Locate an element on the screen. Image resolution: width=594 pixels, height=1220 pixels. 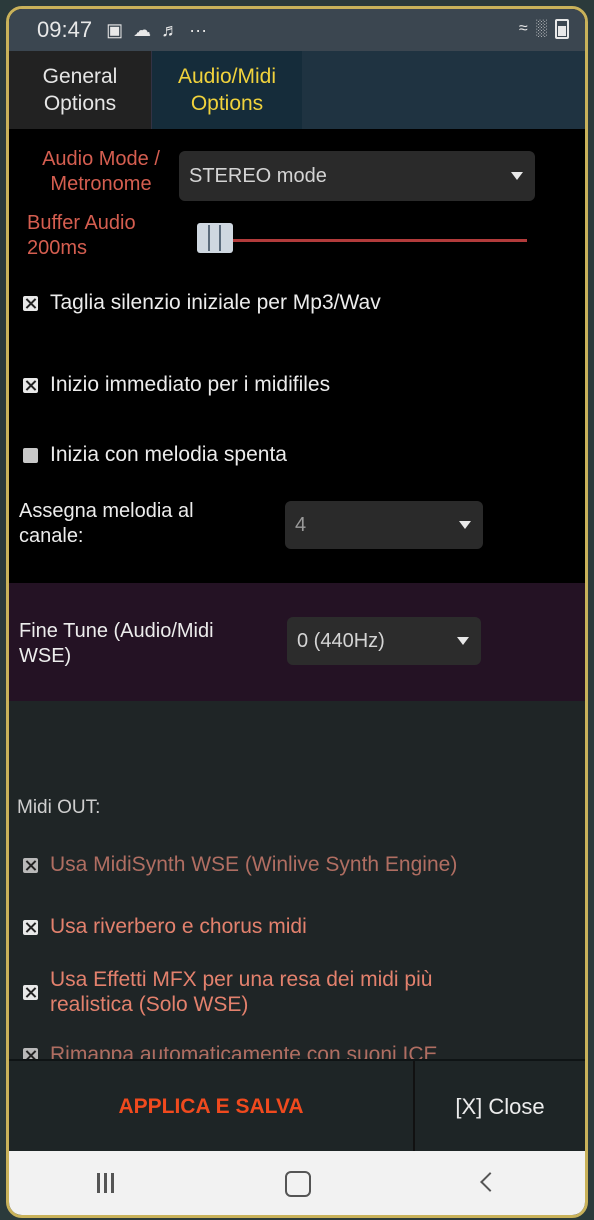
status-bar: 09:47 ▣ ☁ ♬ ··· ≈ ░ is located at coordinates (297, 30).